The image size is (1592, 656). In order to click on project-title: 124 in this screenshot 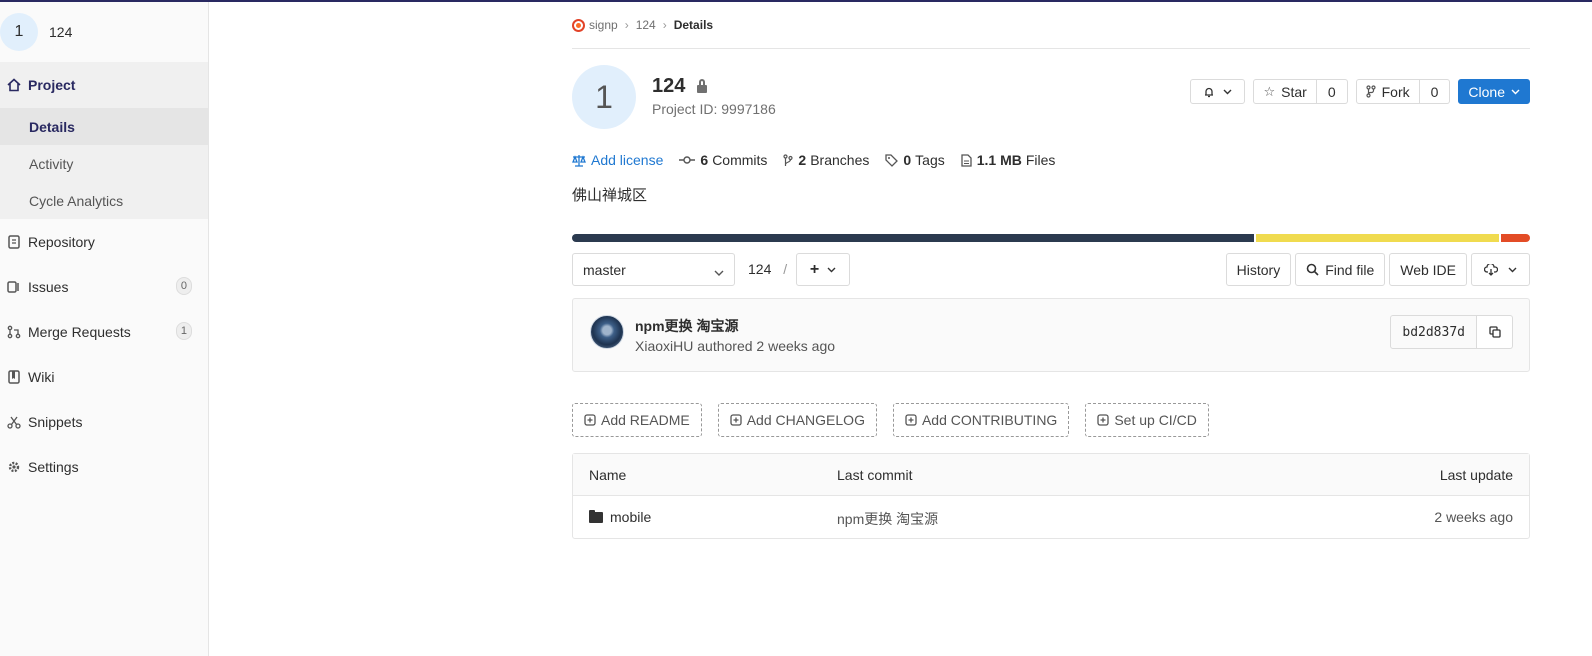, I will do `click(669, 86)`.